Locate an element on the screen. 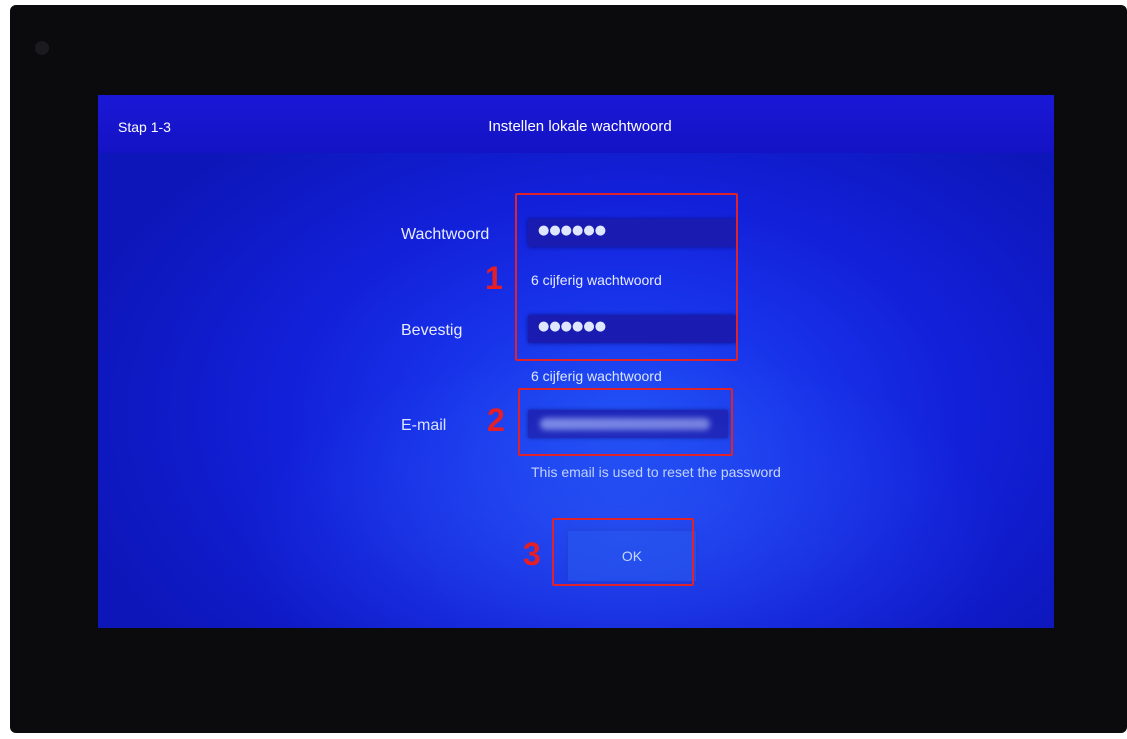 The height and width of the screenshot is (739, 1127). title-bar: Stap 1-3 Instellen lokale wachtwoord is located at coordinates (576, 124).